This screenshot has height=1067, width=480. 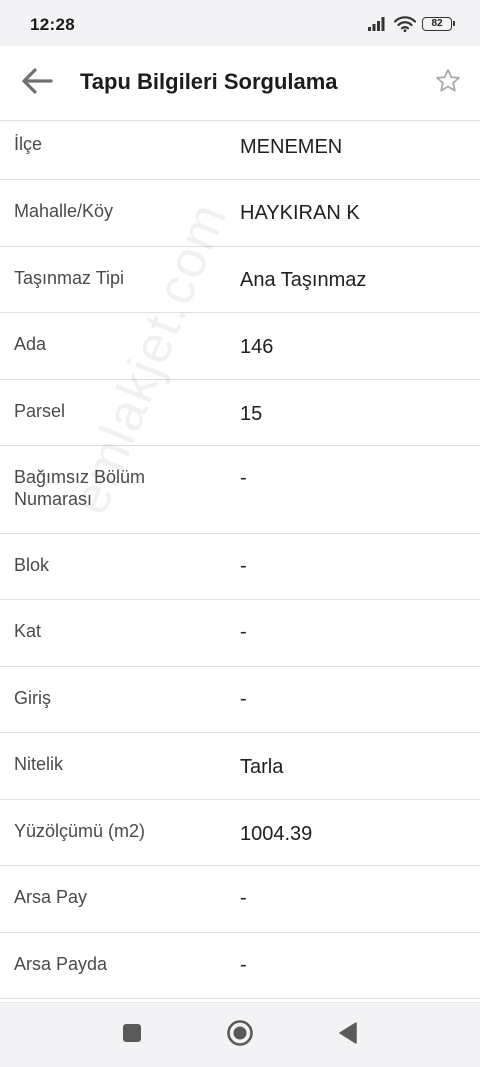 I want to click on row-label: Giriş, so click(x=32, y=698).